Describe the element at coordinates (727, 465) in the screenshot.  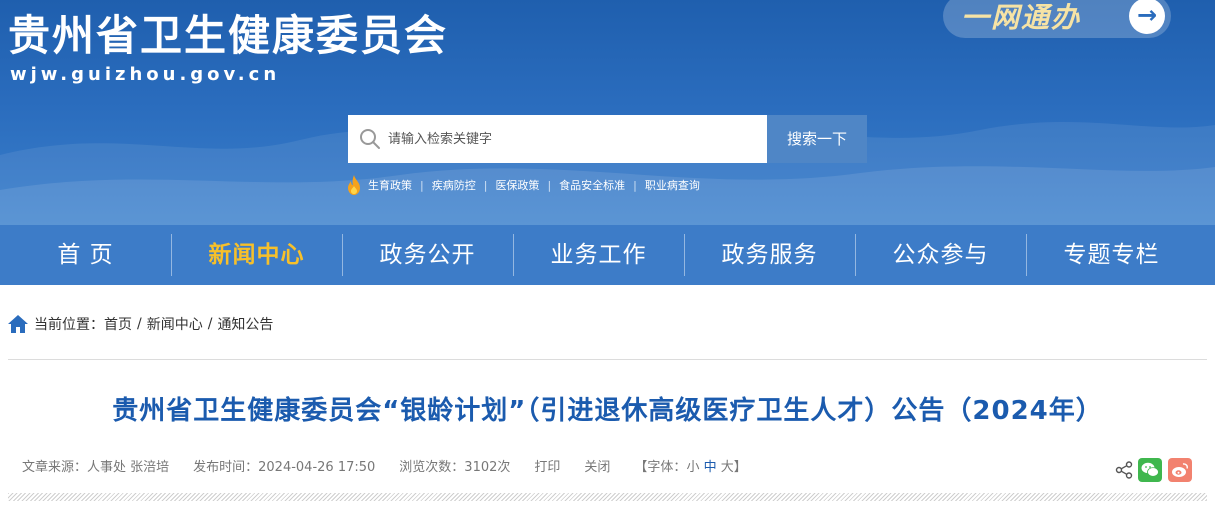
I see `font-size-large: 大` at that location.